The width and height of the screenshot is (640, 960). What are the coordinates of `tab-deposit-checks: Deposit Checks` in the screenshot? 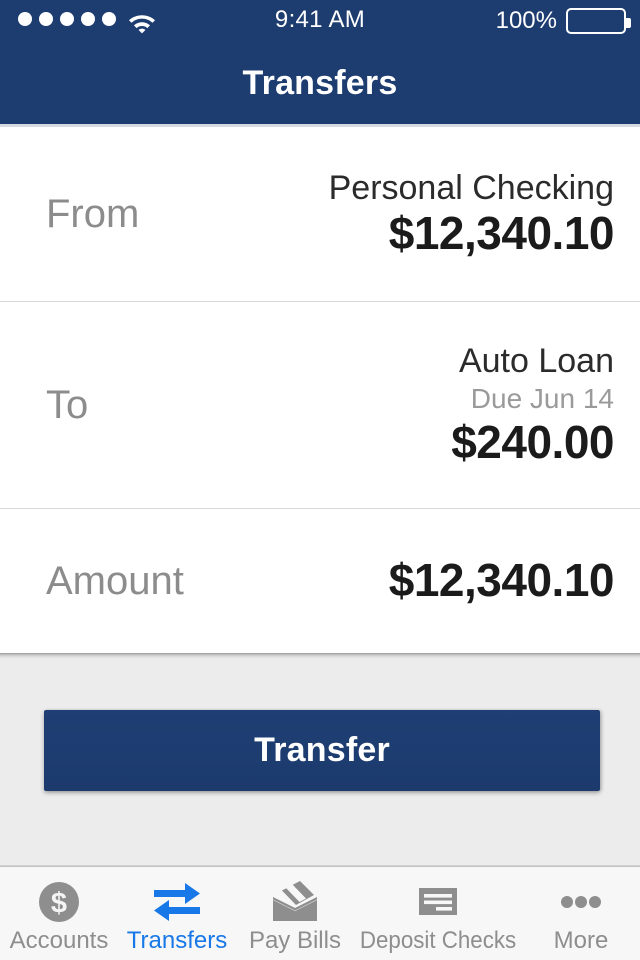 It's located at (438, 913).